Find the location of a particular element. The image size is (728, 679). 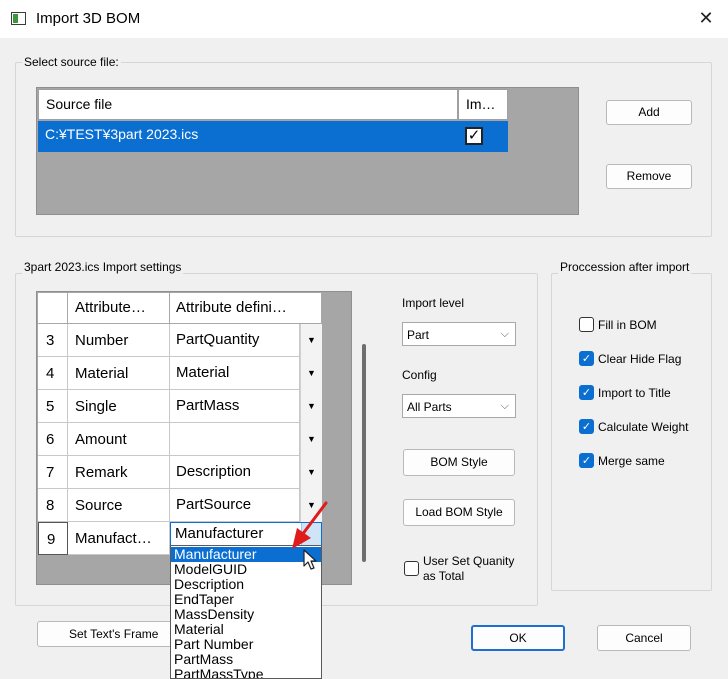

definition-cell: PartQuantity is located at coordinates (235, 340).